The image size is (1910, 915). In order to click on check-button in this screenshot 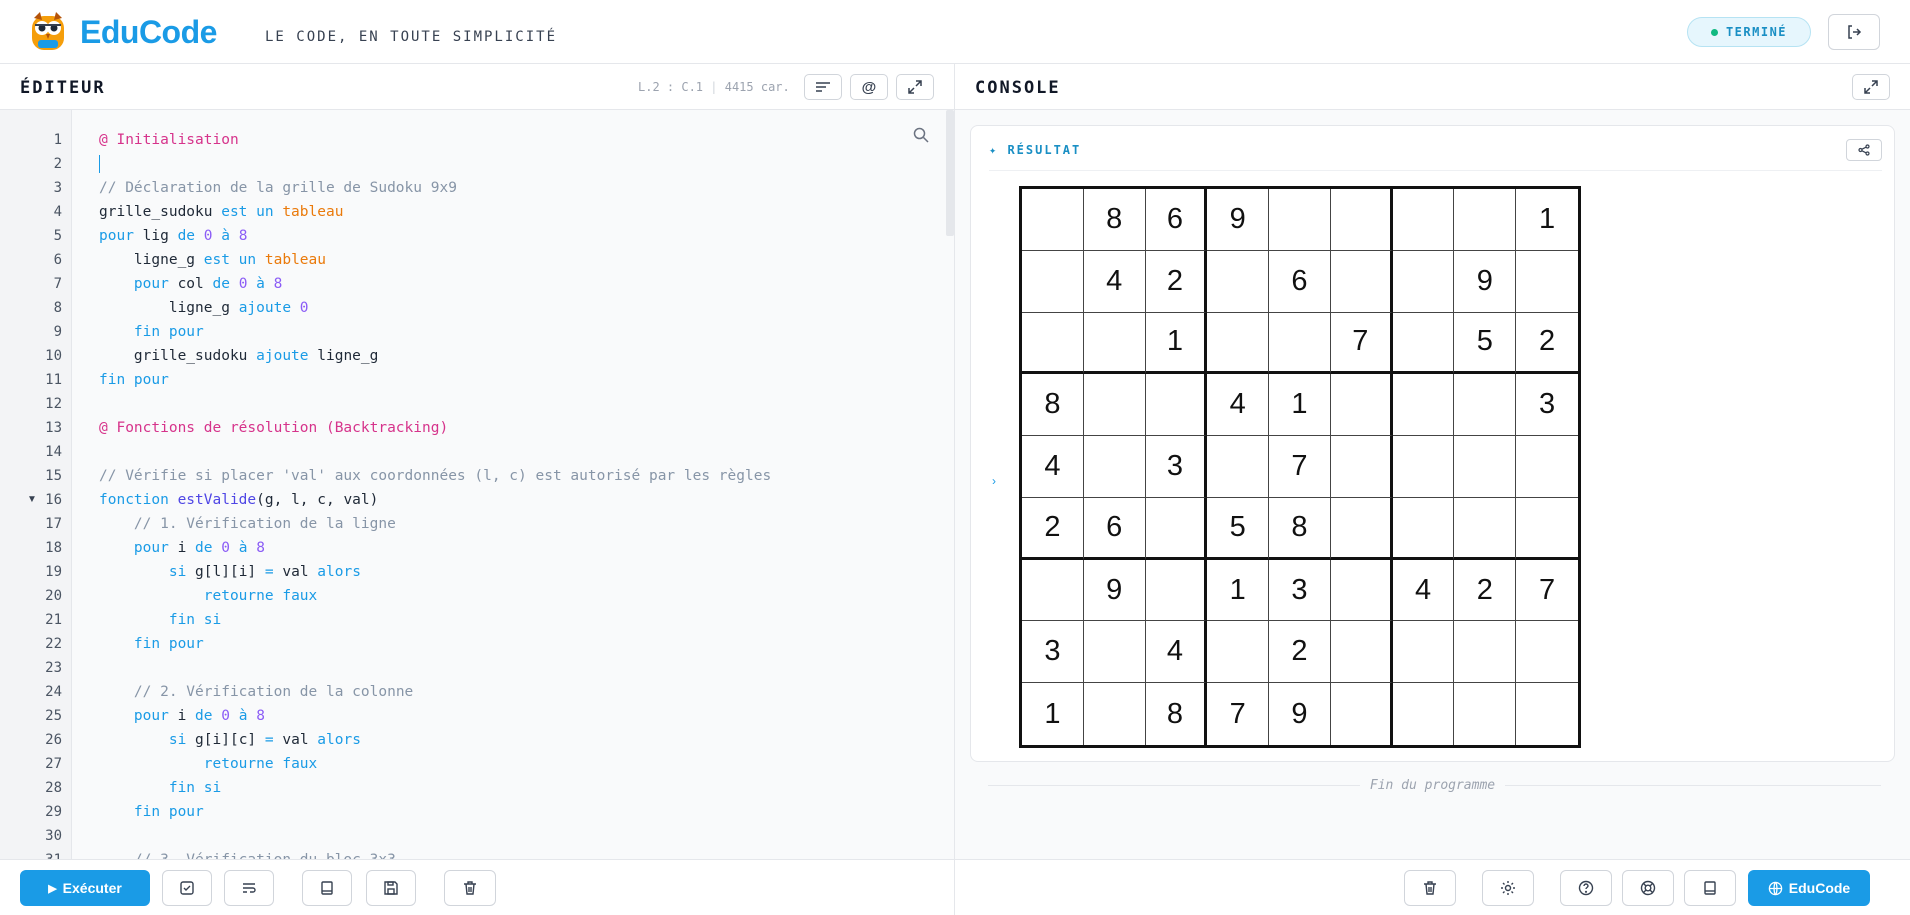, I will do `click(187, 888)`.